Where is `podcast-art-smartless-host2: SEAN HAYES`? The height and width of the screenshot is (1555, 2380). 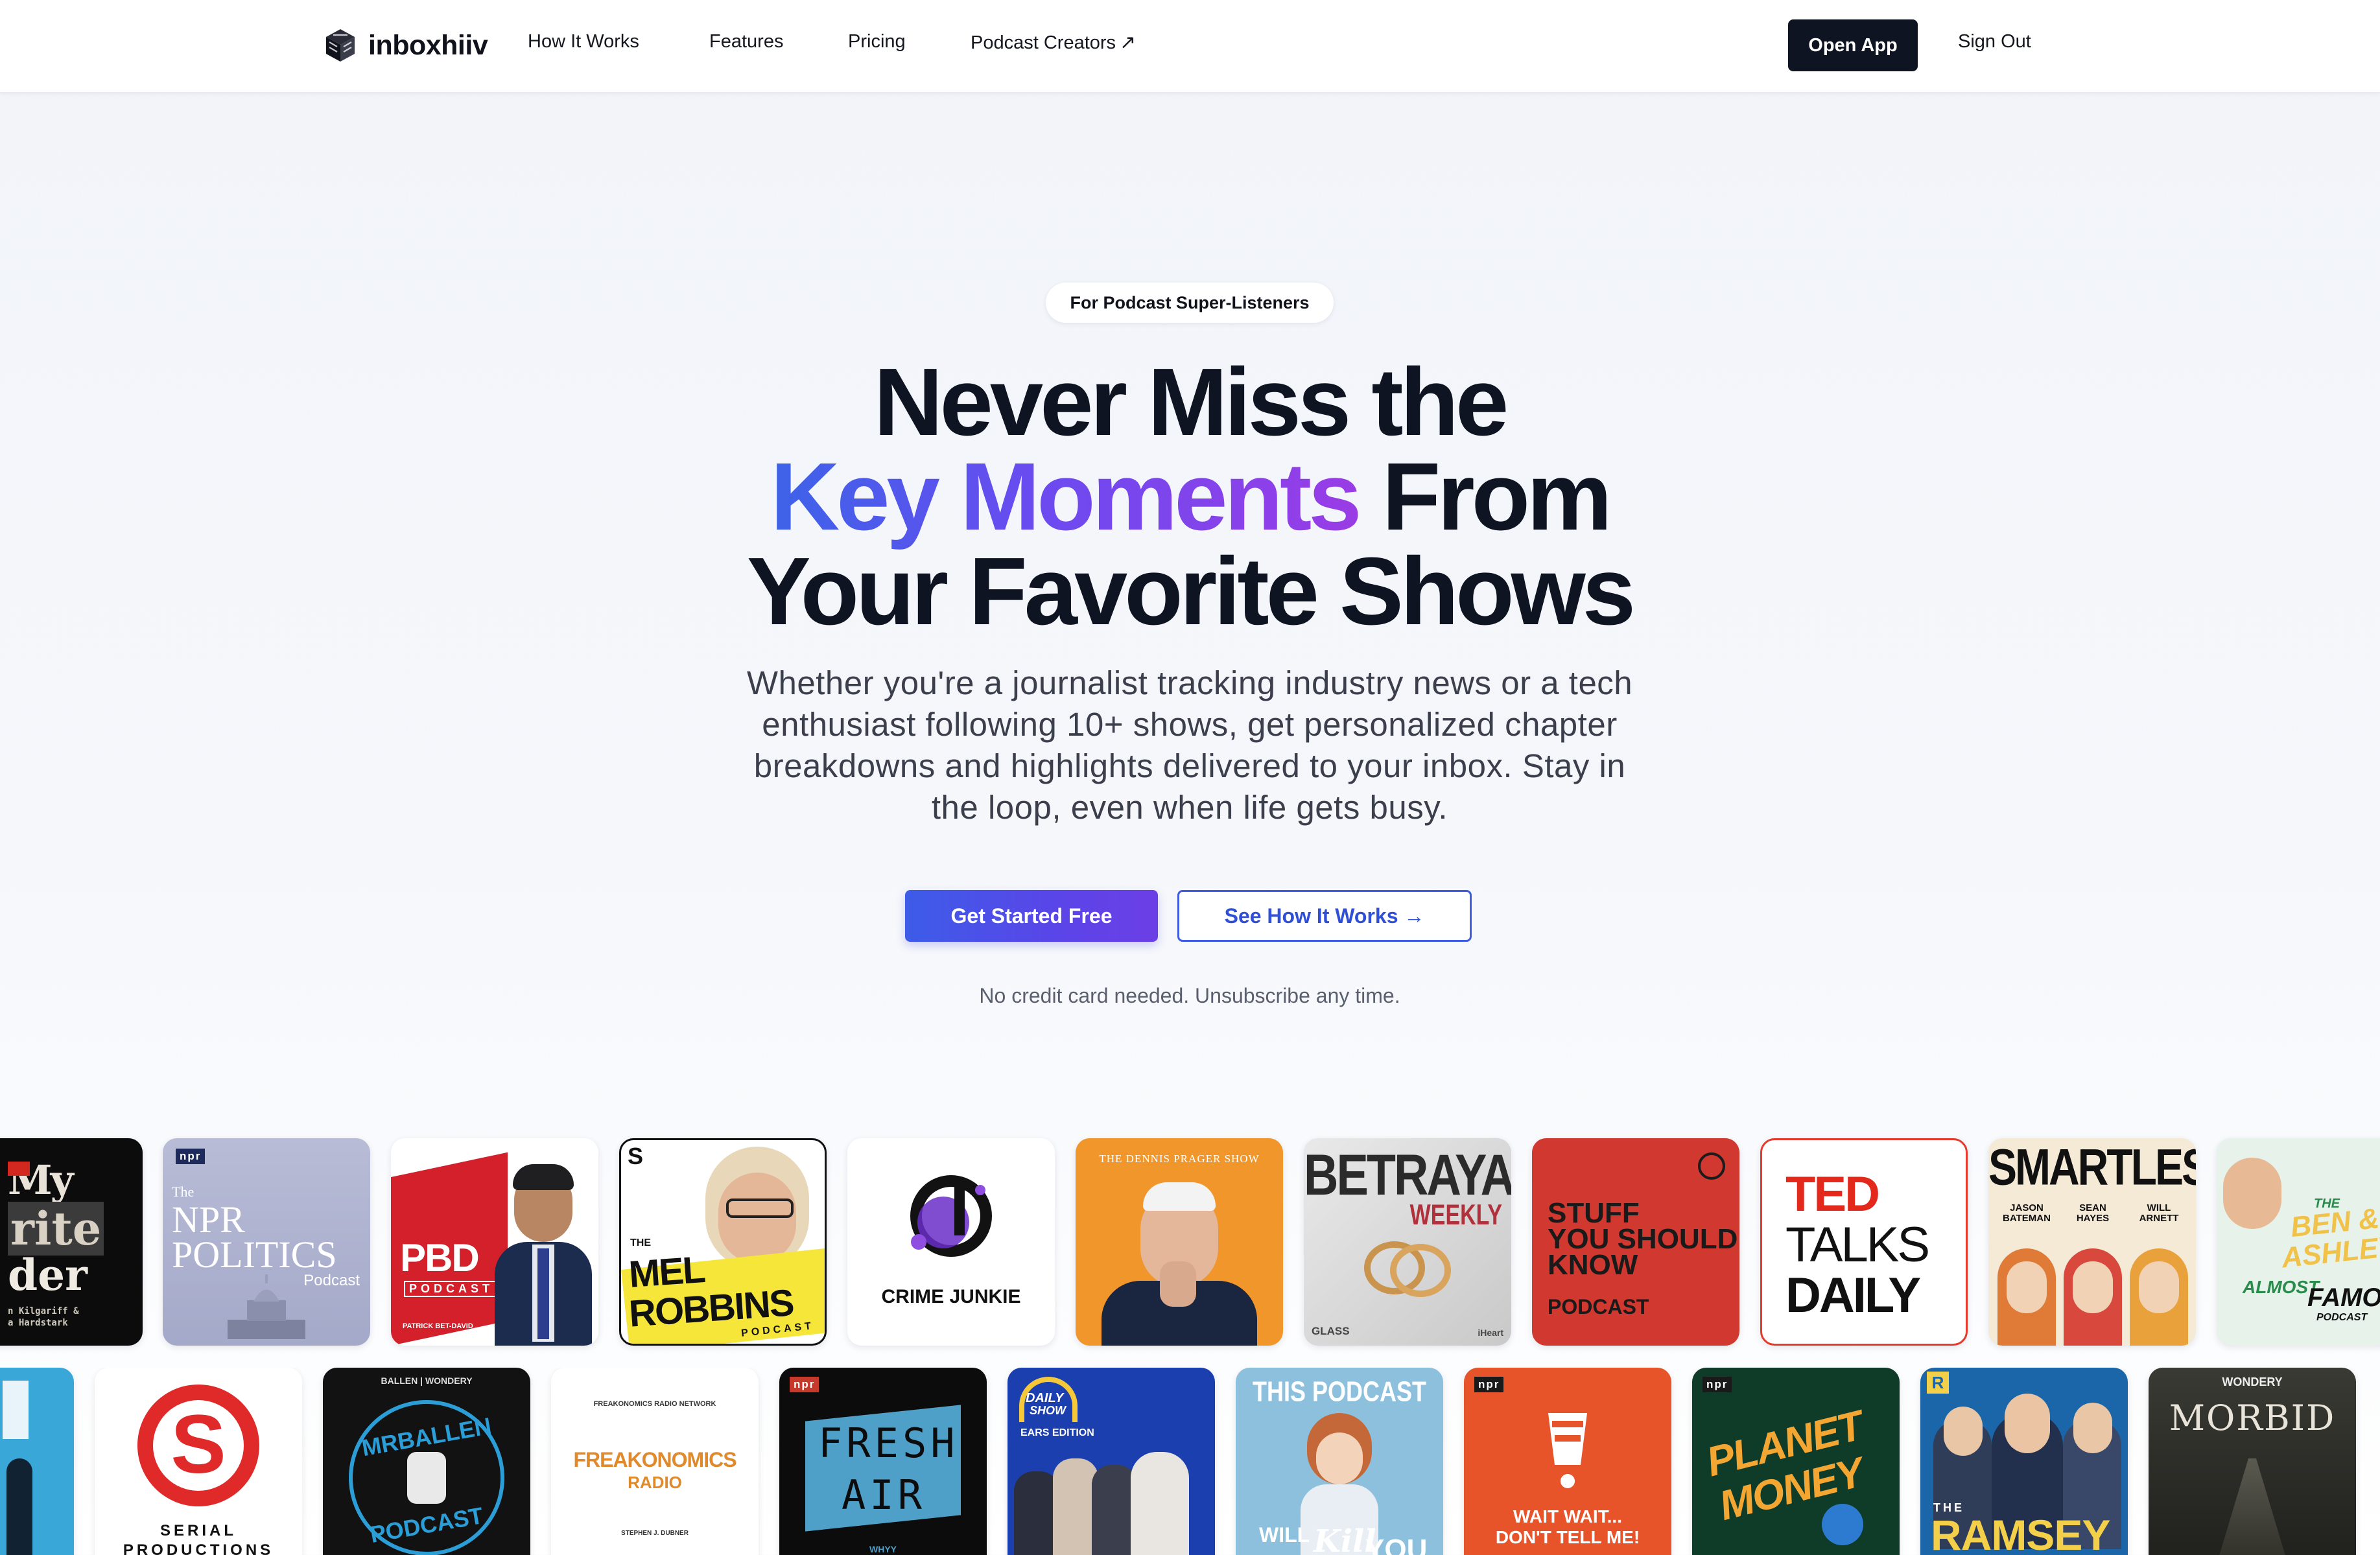 podcast-art-smartless-host2: SEAN HAYES is located at coordinates (2093, 1213).